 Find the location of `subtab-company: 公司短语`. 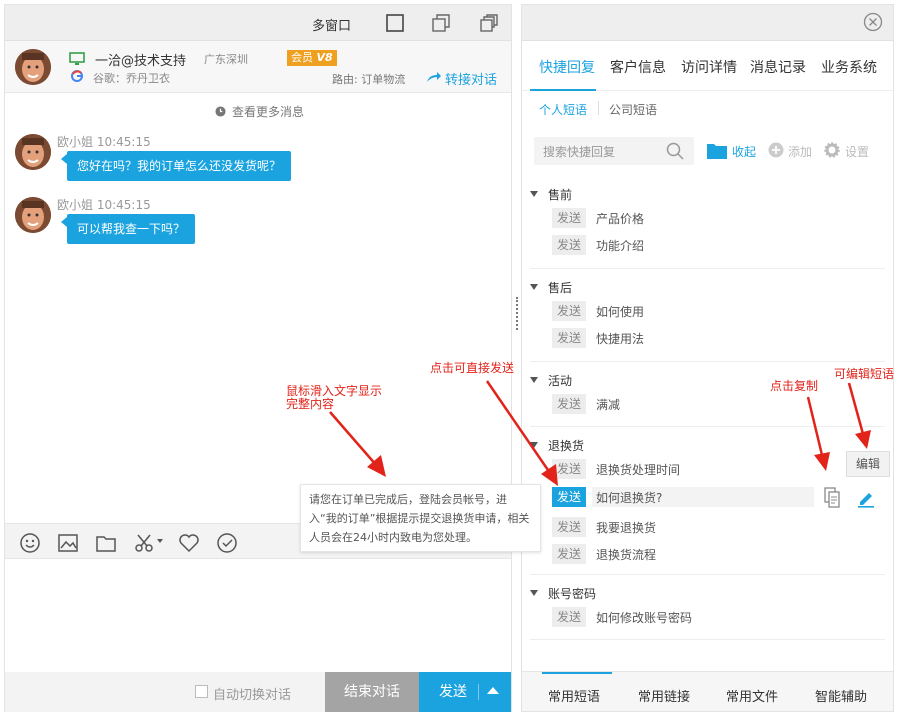

subtab-company: 公司短语 is located at coordinates (633, 109).